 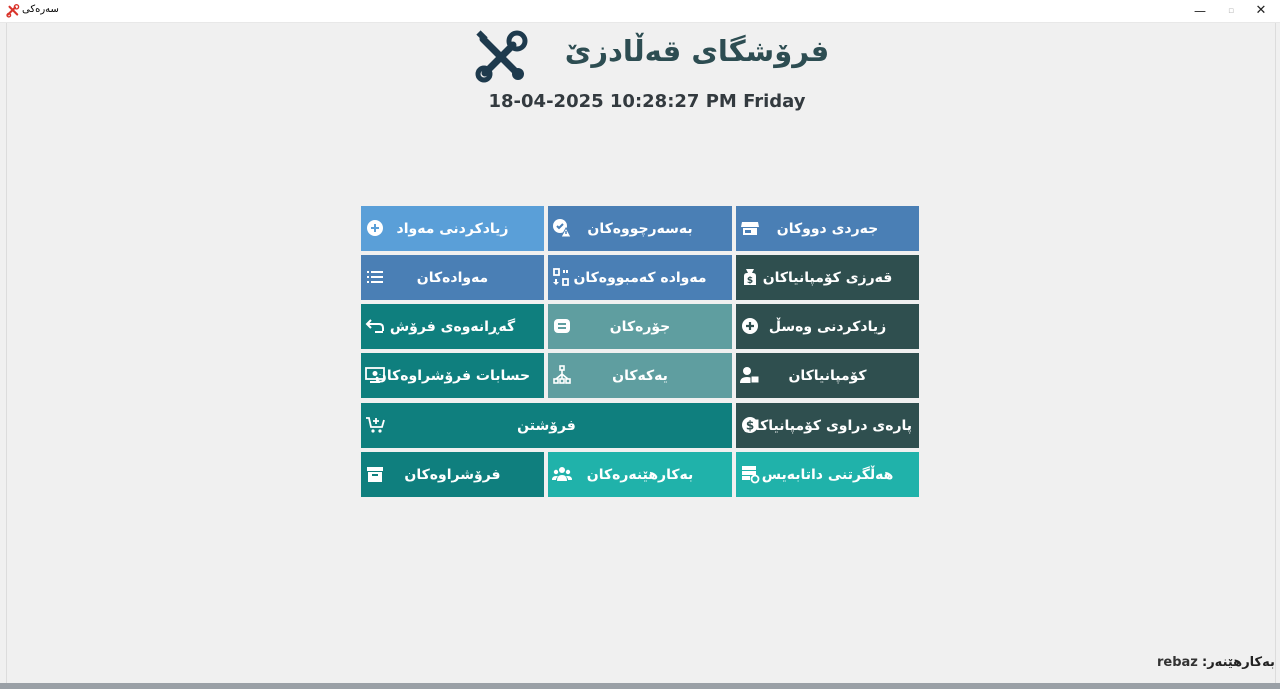 What do you see at coordinates (640, 686) in the screenshot?
I see `window-bottom-border` at bounding box center [640, 686].